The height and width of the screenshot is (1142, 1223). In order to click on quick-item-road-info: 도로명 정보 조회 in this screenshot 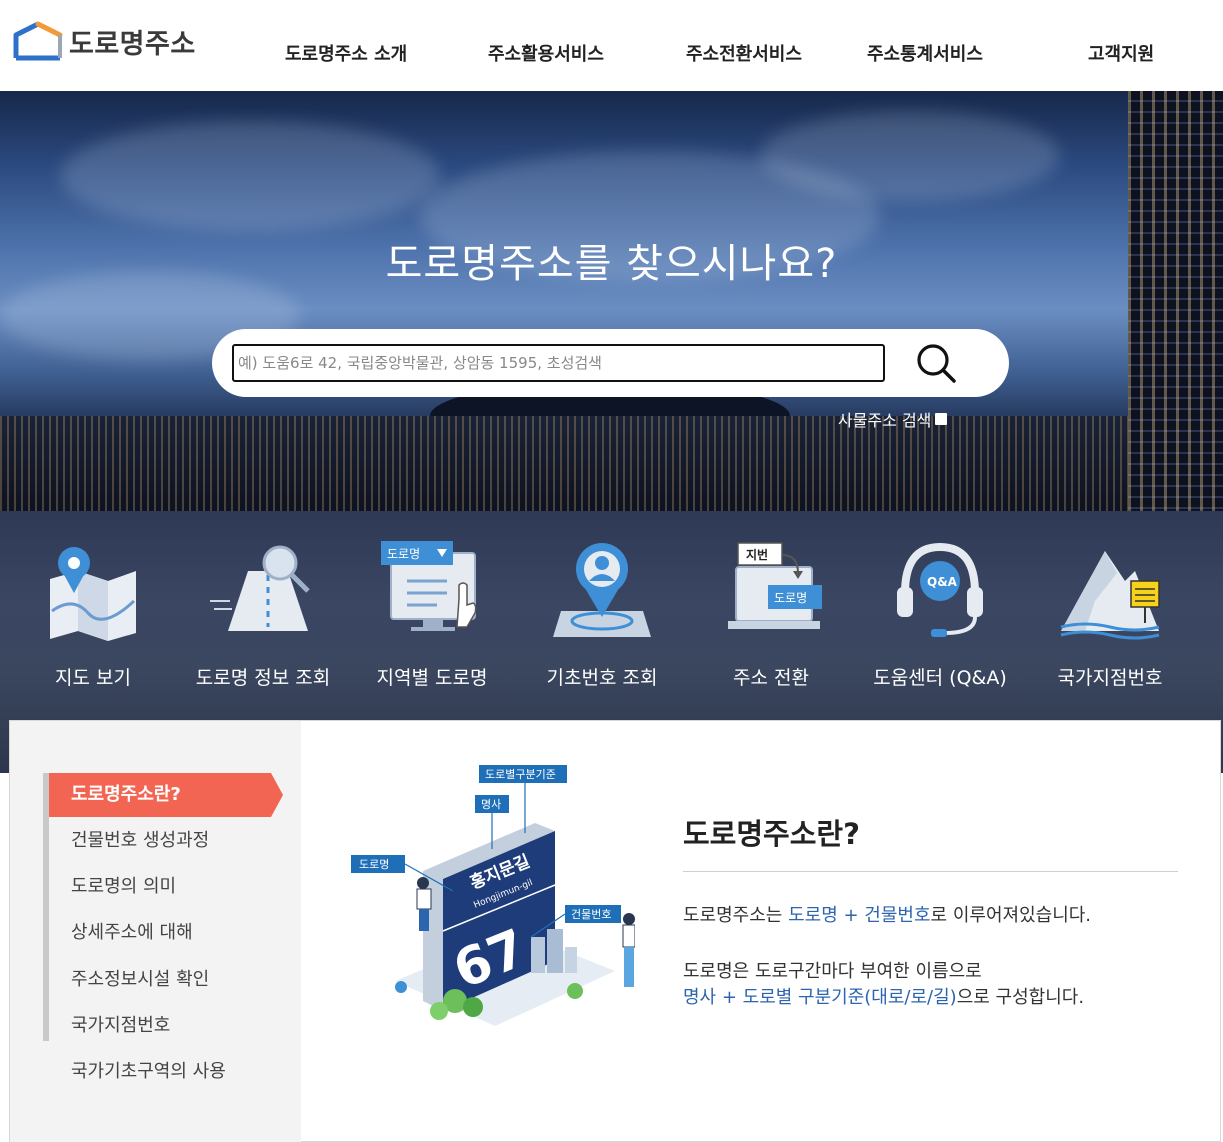, I will do `click(263, 616)`.